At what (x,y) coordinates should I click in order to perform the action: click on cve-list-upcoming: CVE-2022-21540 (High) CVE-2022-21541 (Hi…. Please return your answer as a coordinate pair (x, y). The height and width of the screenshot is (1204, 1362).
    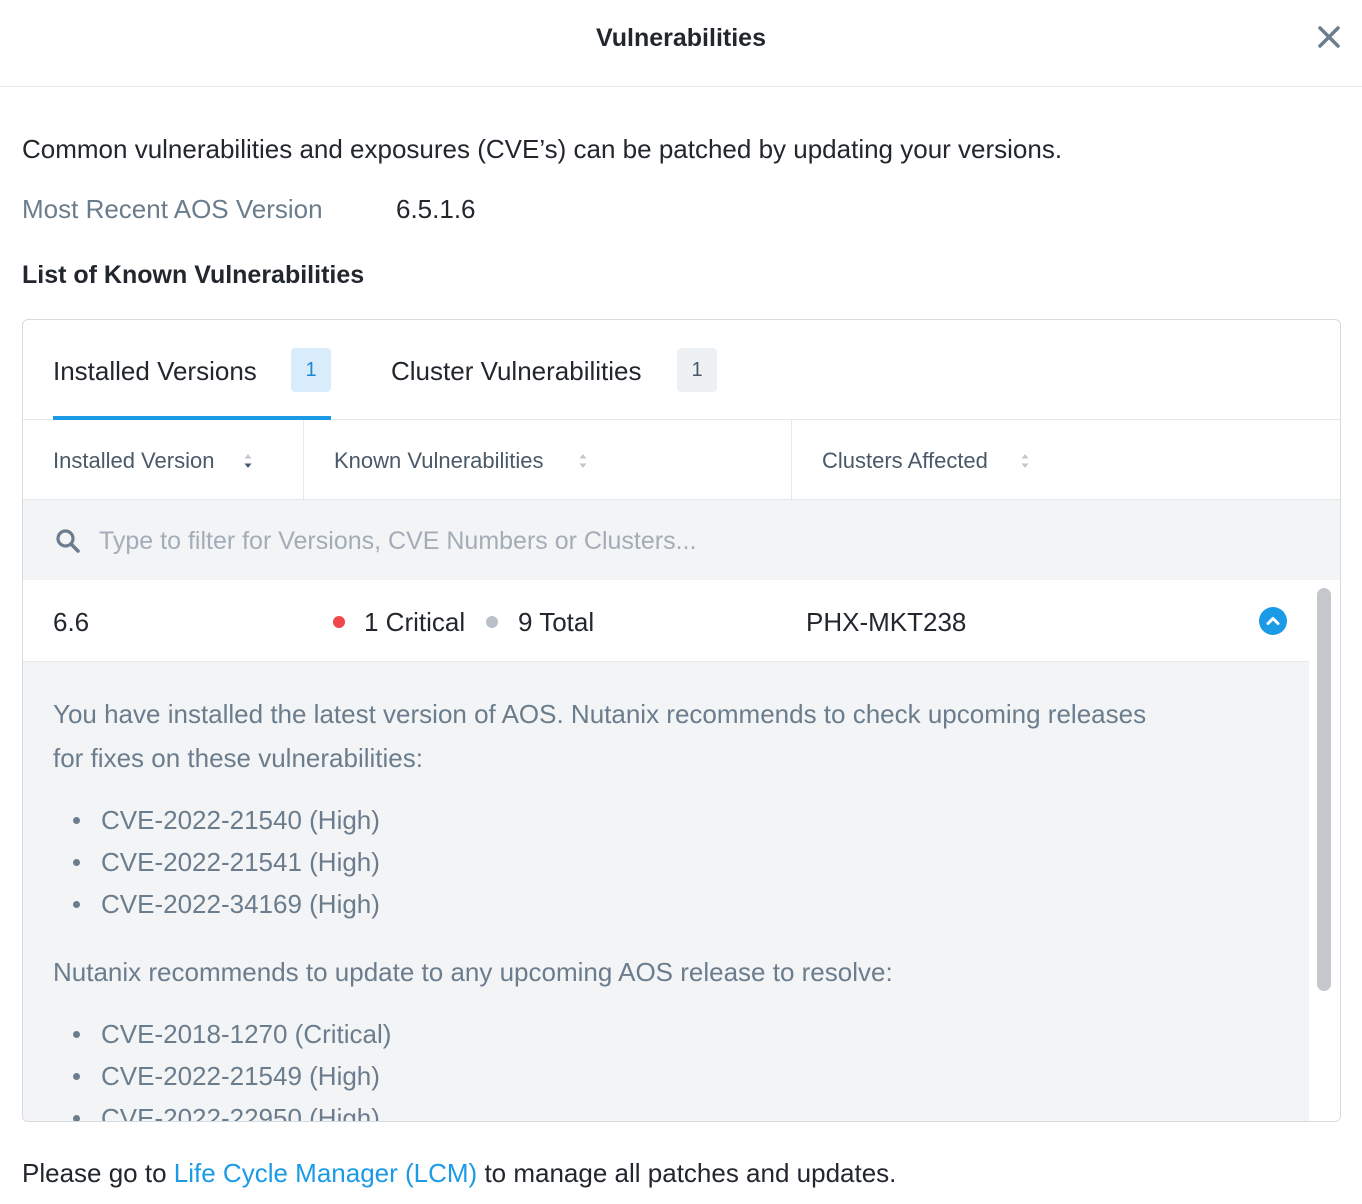
    Looking at the image, I should click on (216, 862).